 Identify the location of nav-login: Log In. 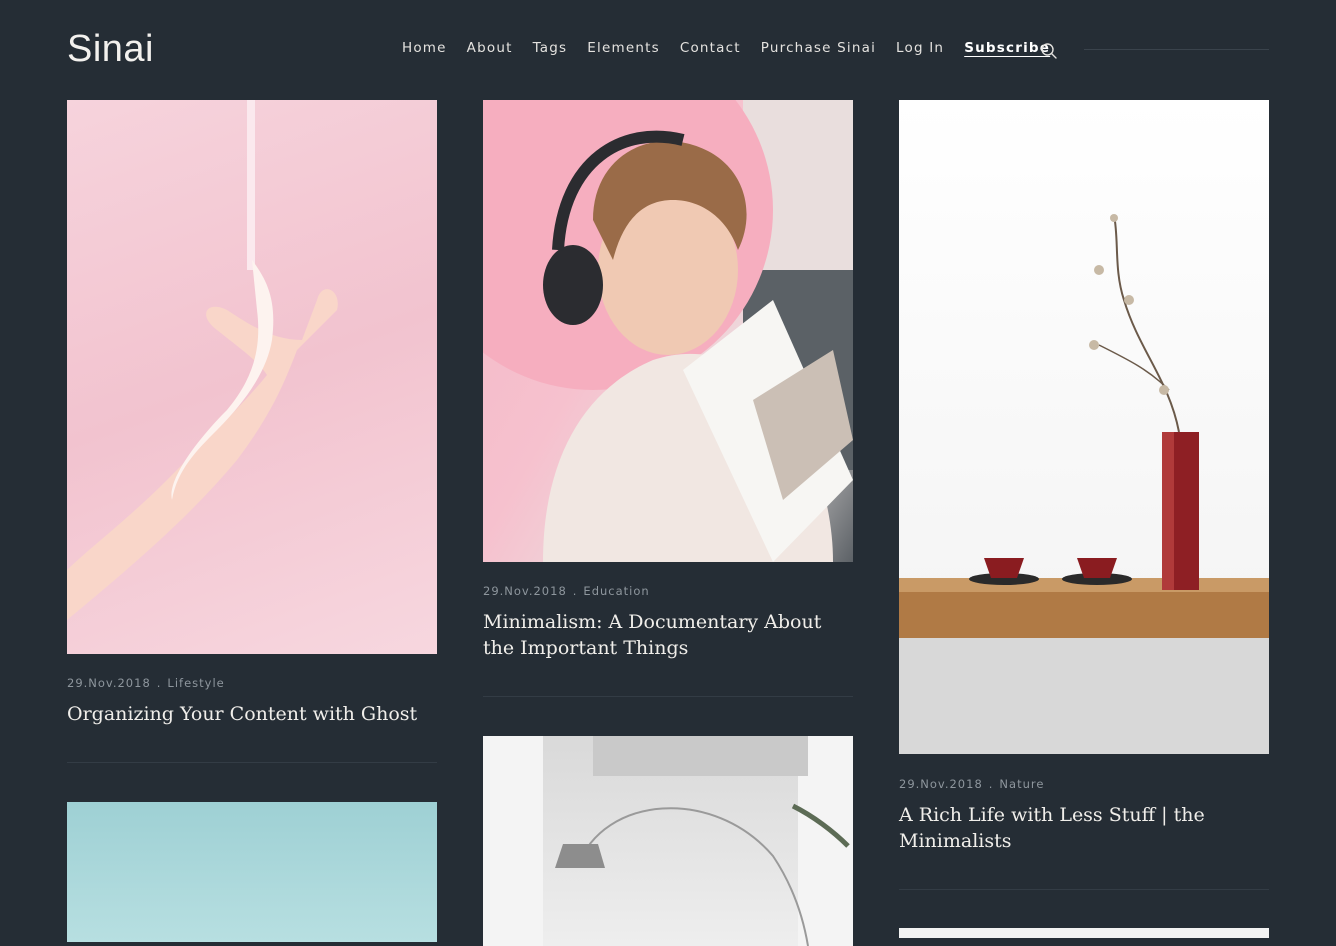
(920, 48).